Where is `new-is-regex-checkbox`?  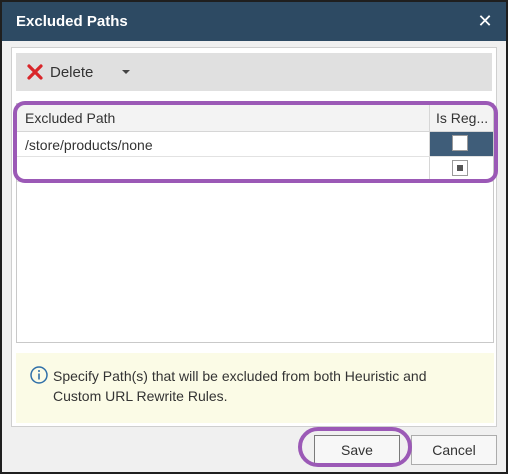 new-is-regex-checkbox is located at coordinates (460, 168).